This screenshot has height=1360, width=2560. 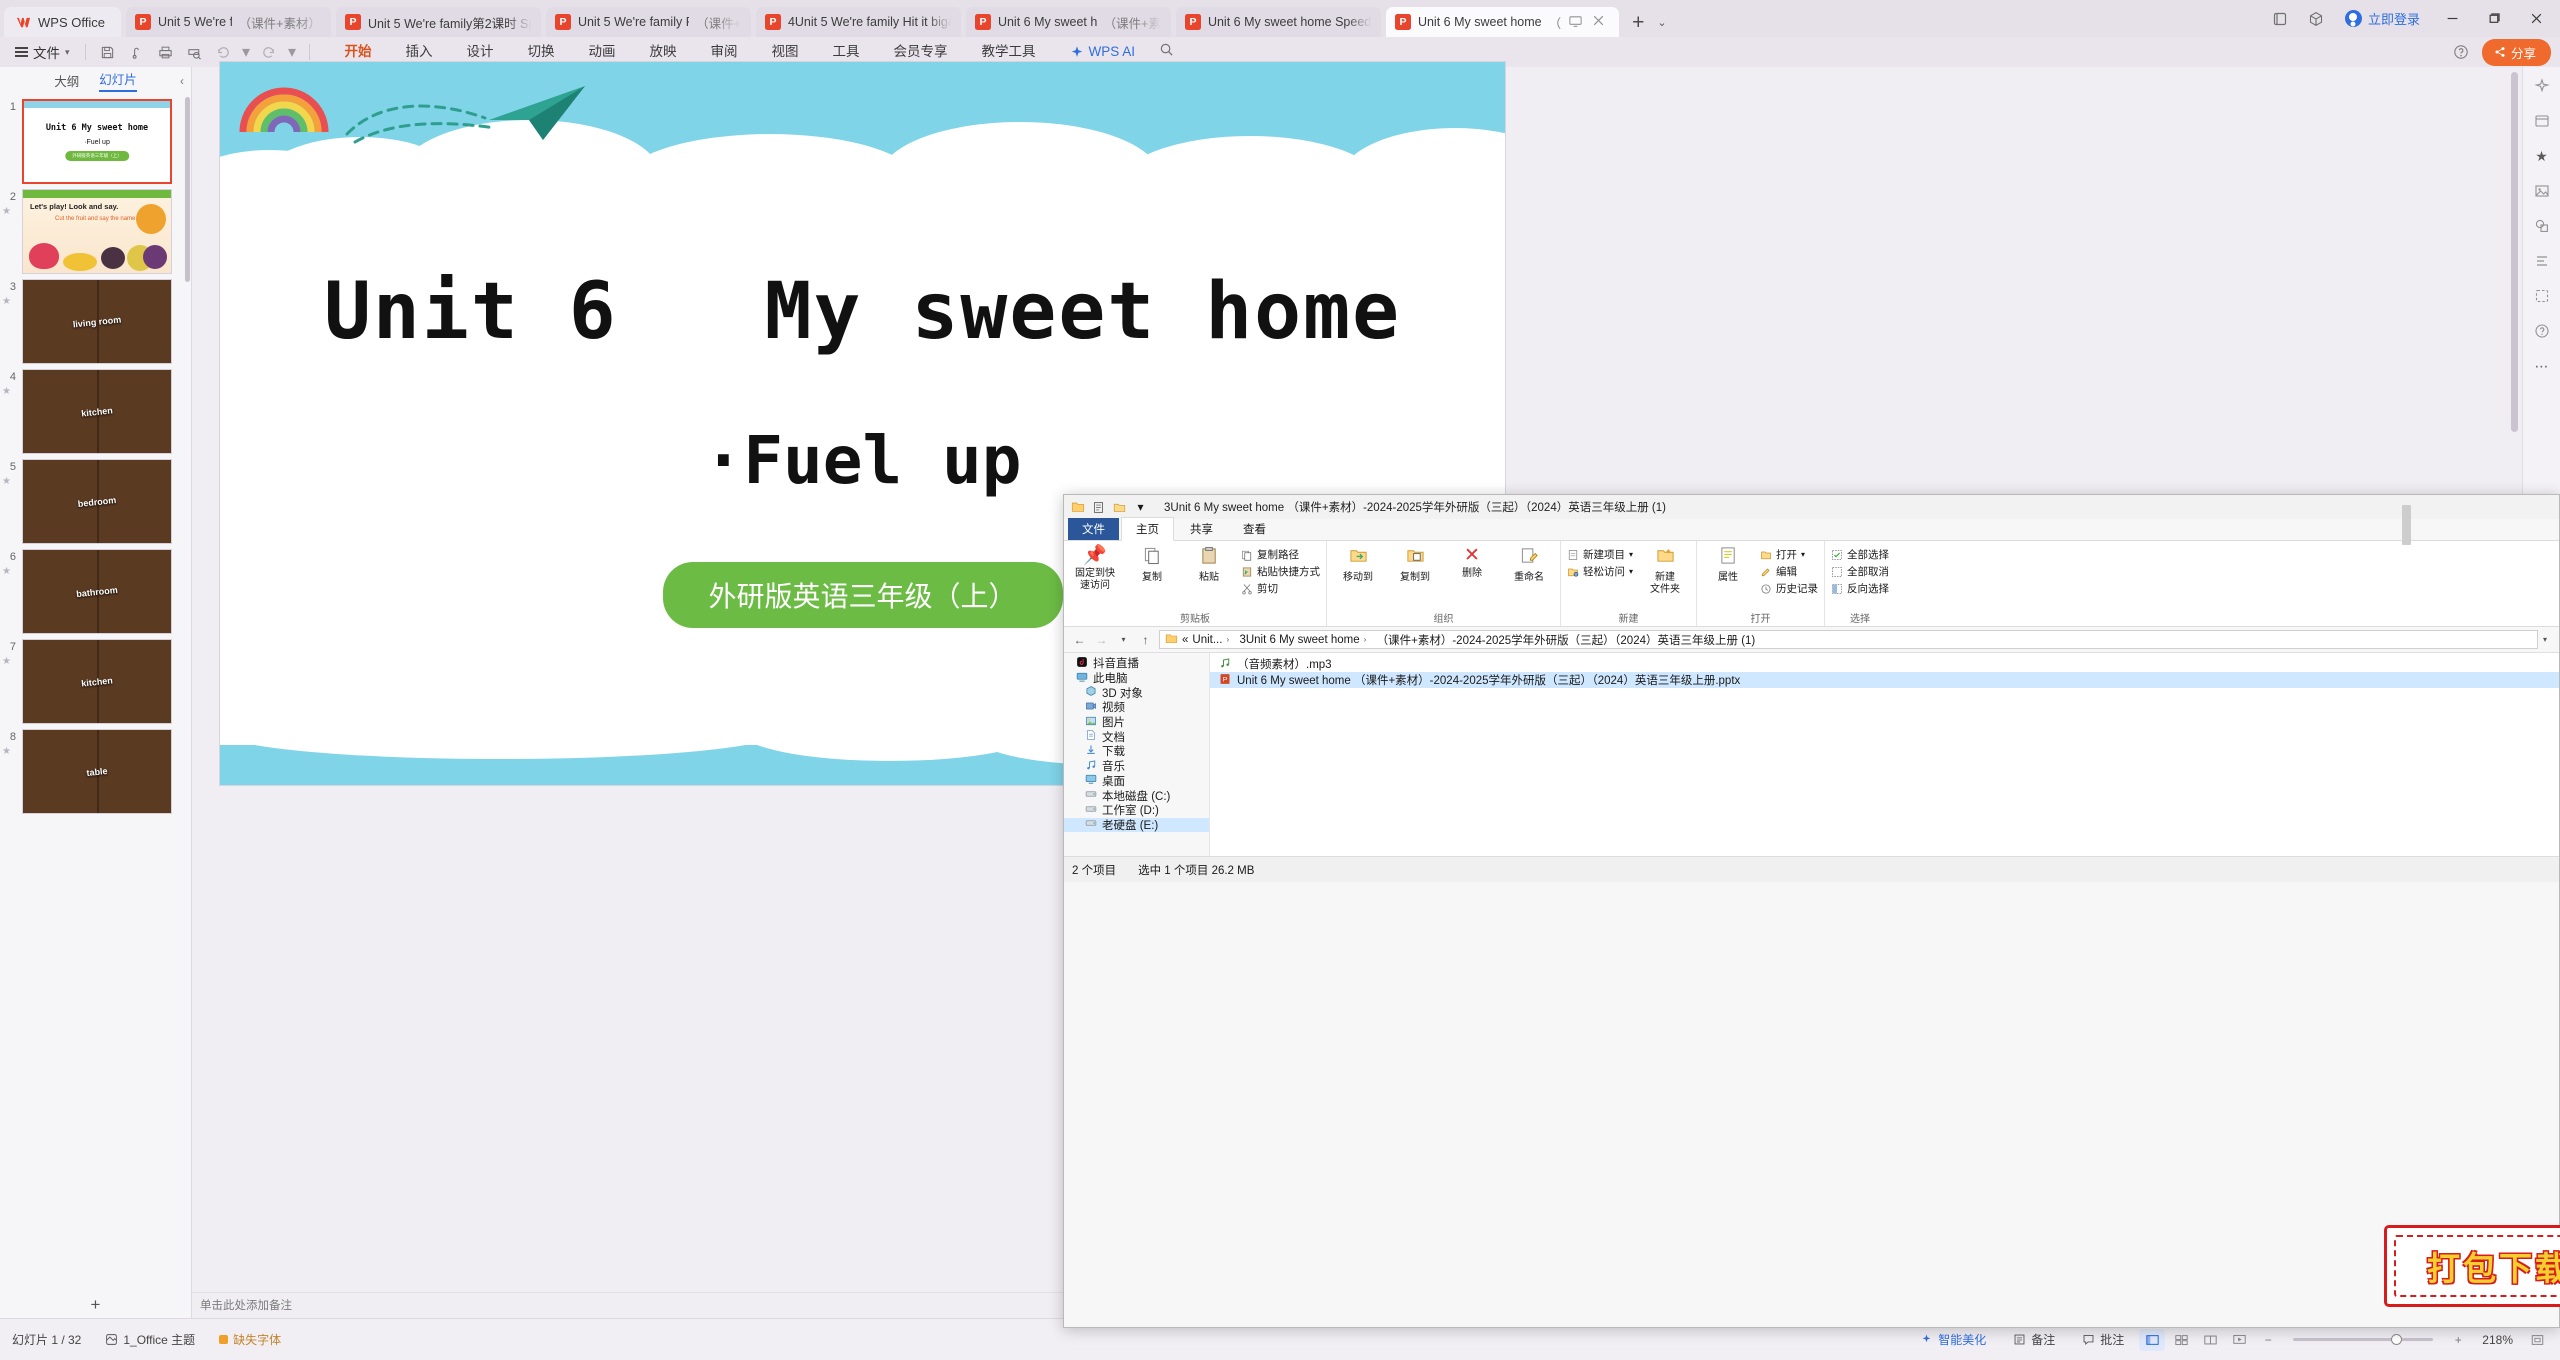 What do you see at coordinates (1145, 640) in the screenshot?
I see `up-button: ↑` at bounding box center [1145, 640].